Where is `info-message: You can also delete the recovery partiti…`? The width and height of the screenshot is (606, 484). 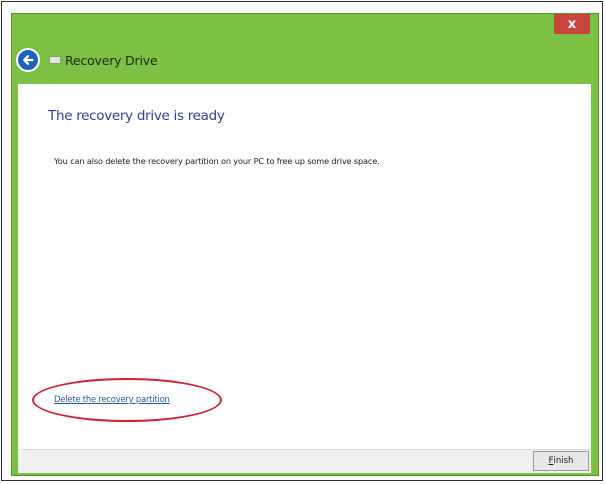 info-message: You can also delete the recovery partiti… is located at coordinates (217, 161).